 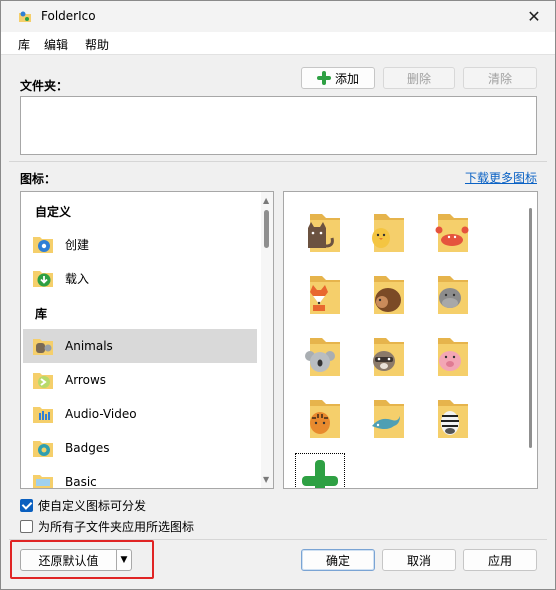 What do you see at coordinates (278, 161) in the screenshot?
I see `divider` at bounding box center [278, 161].